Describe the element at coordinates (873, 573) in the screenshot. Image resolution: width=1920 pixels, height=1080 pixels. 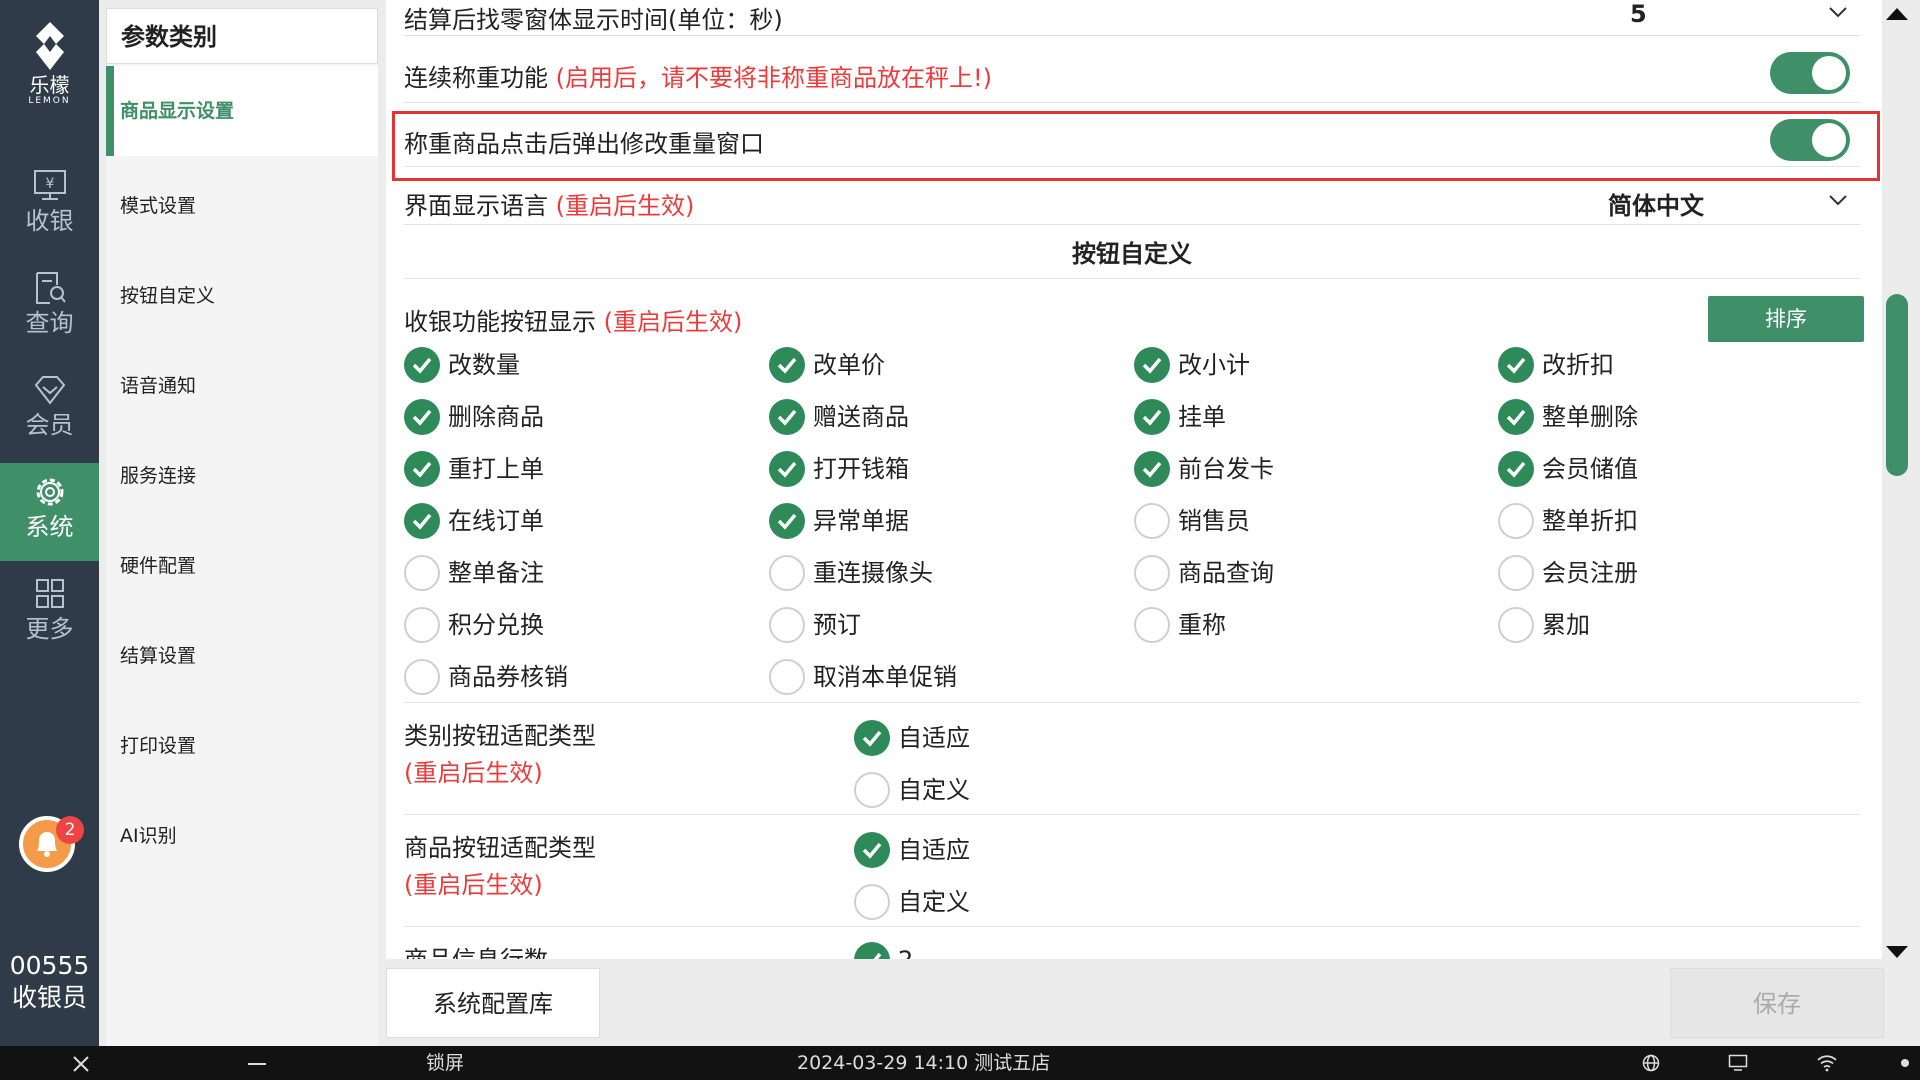
I see `func-option-label: 重连摄像头` at that location.